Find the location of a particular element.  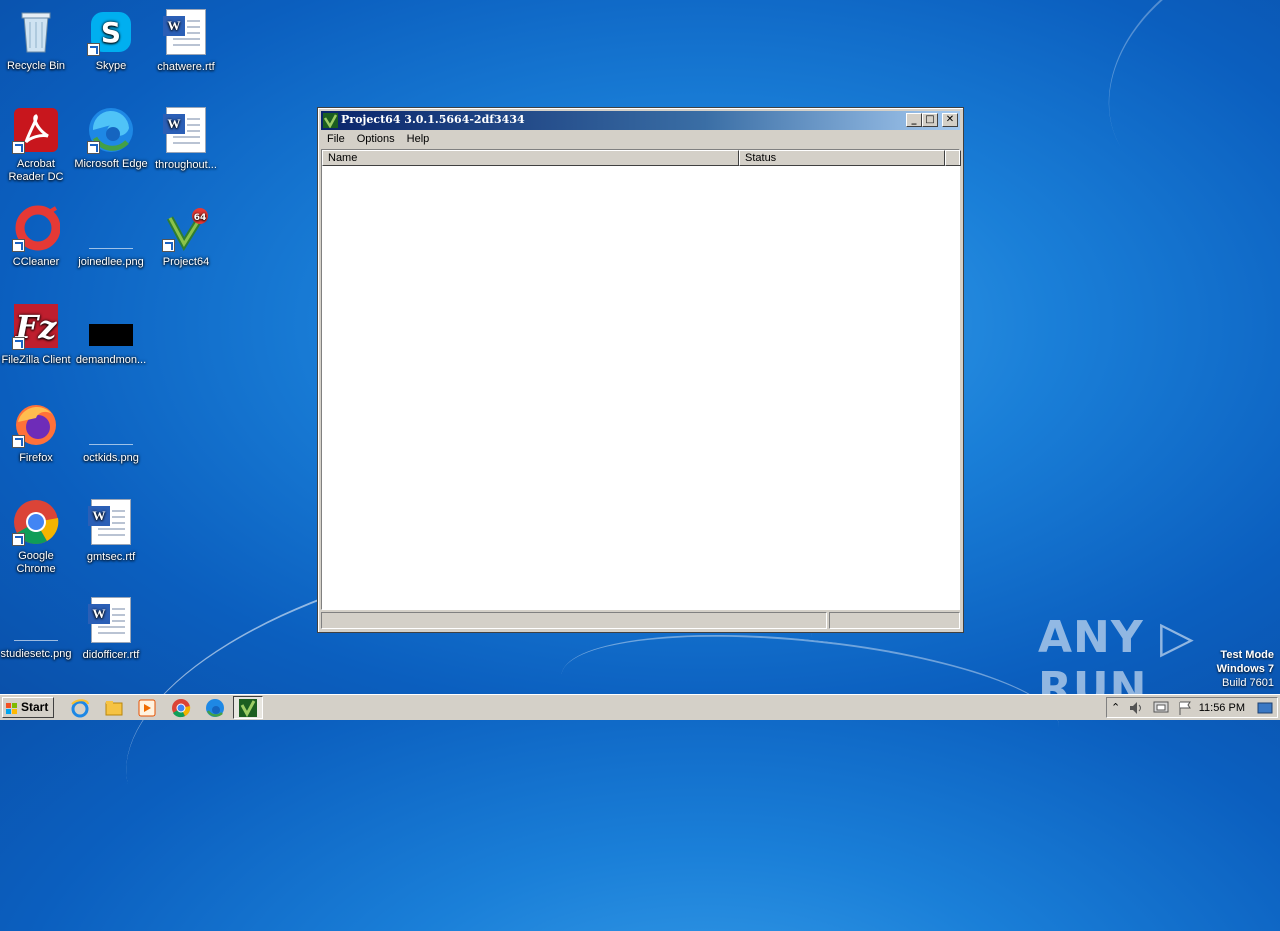

column-header-status: Status is located at coordinates (842, 158).